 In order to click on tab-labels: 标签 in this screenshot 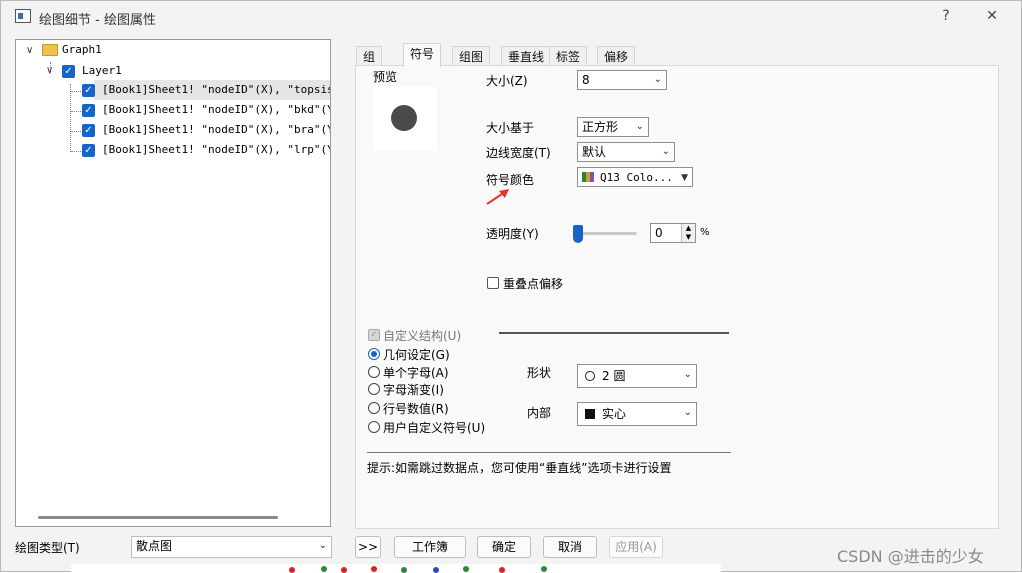, I will do `click(568, 56)`.